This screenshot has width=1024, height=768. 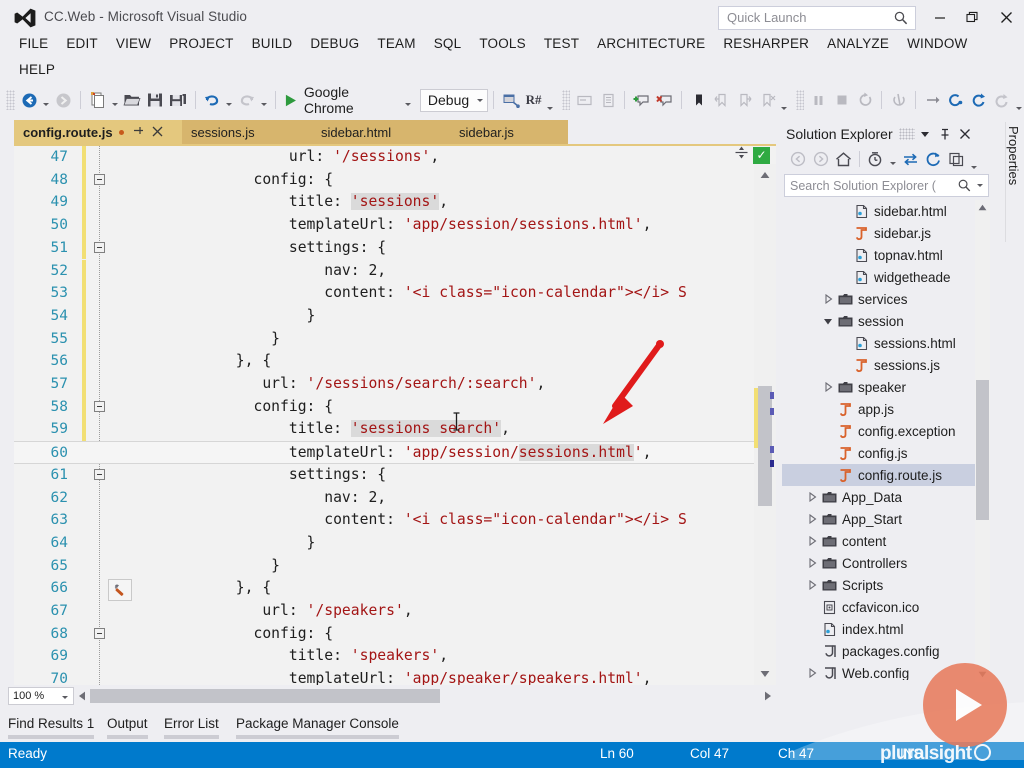 I want to click on step-over-icon, so click(x=978, y=100).